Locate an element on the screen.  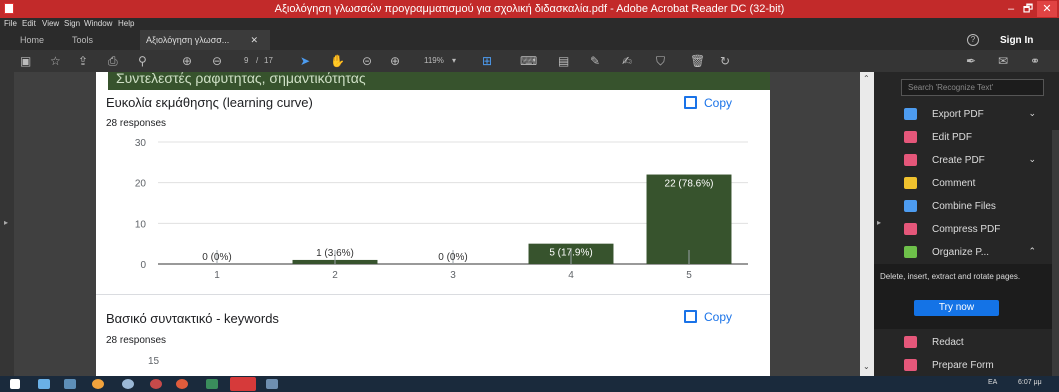
minimize-button: – is located at coordinates (1011, 9).